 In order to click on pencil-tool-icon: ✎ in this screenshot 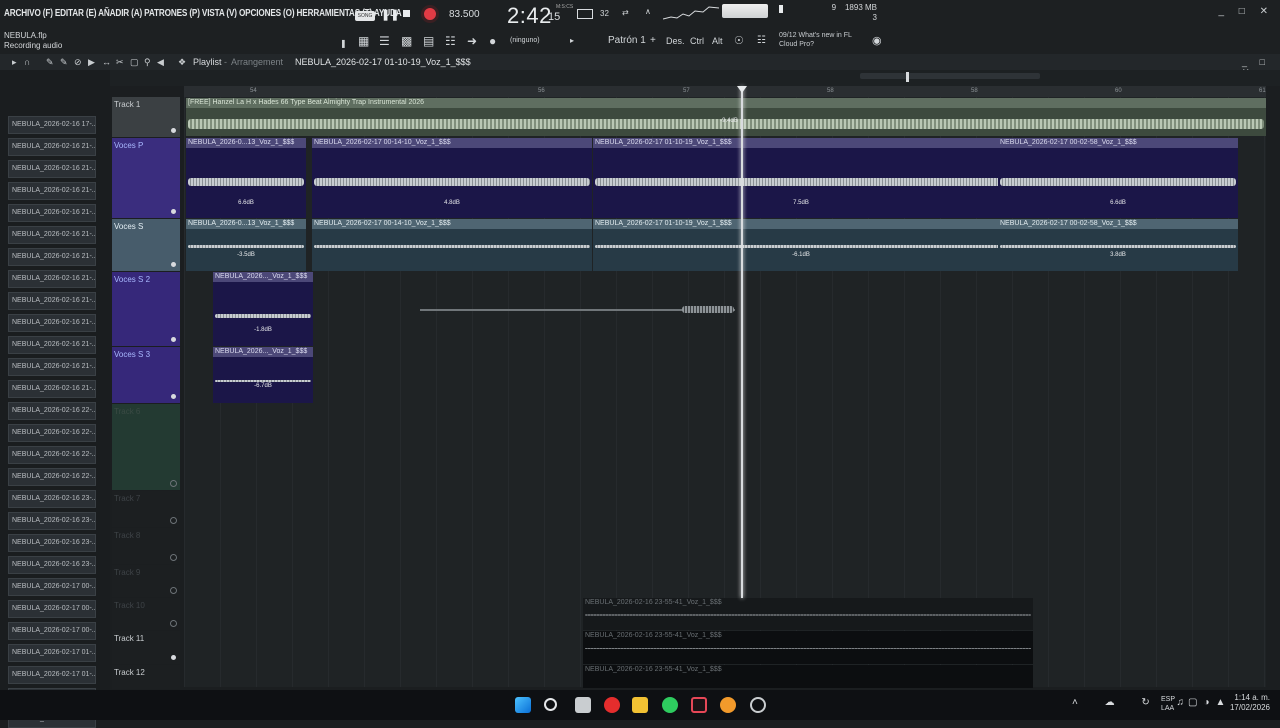, I will do `click(50, 62)`.